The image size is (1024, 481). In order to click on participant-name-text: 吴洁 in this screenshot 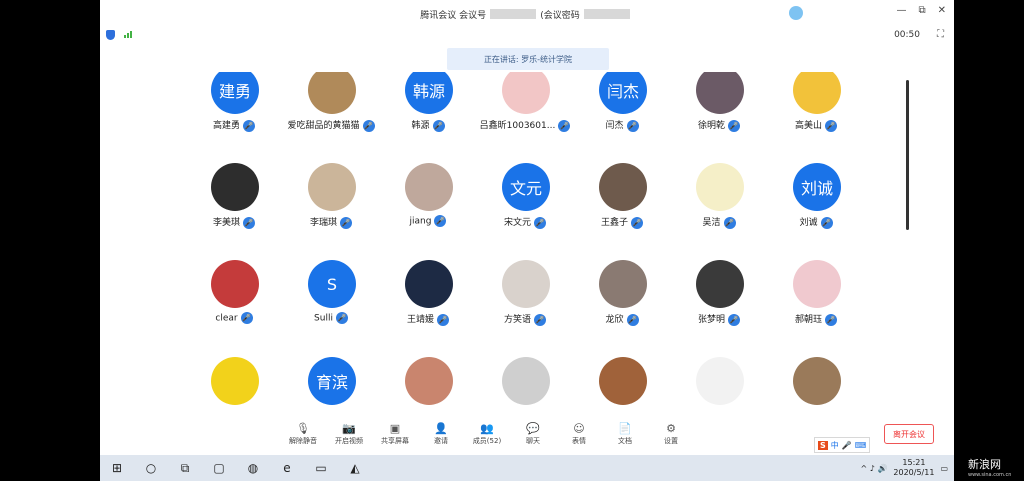, I will do `click(711, 223)`.